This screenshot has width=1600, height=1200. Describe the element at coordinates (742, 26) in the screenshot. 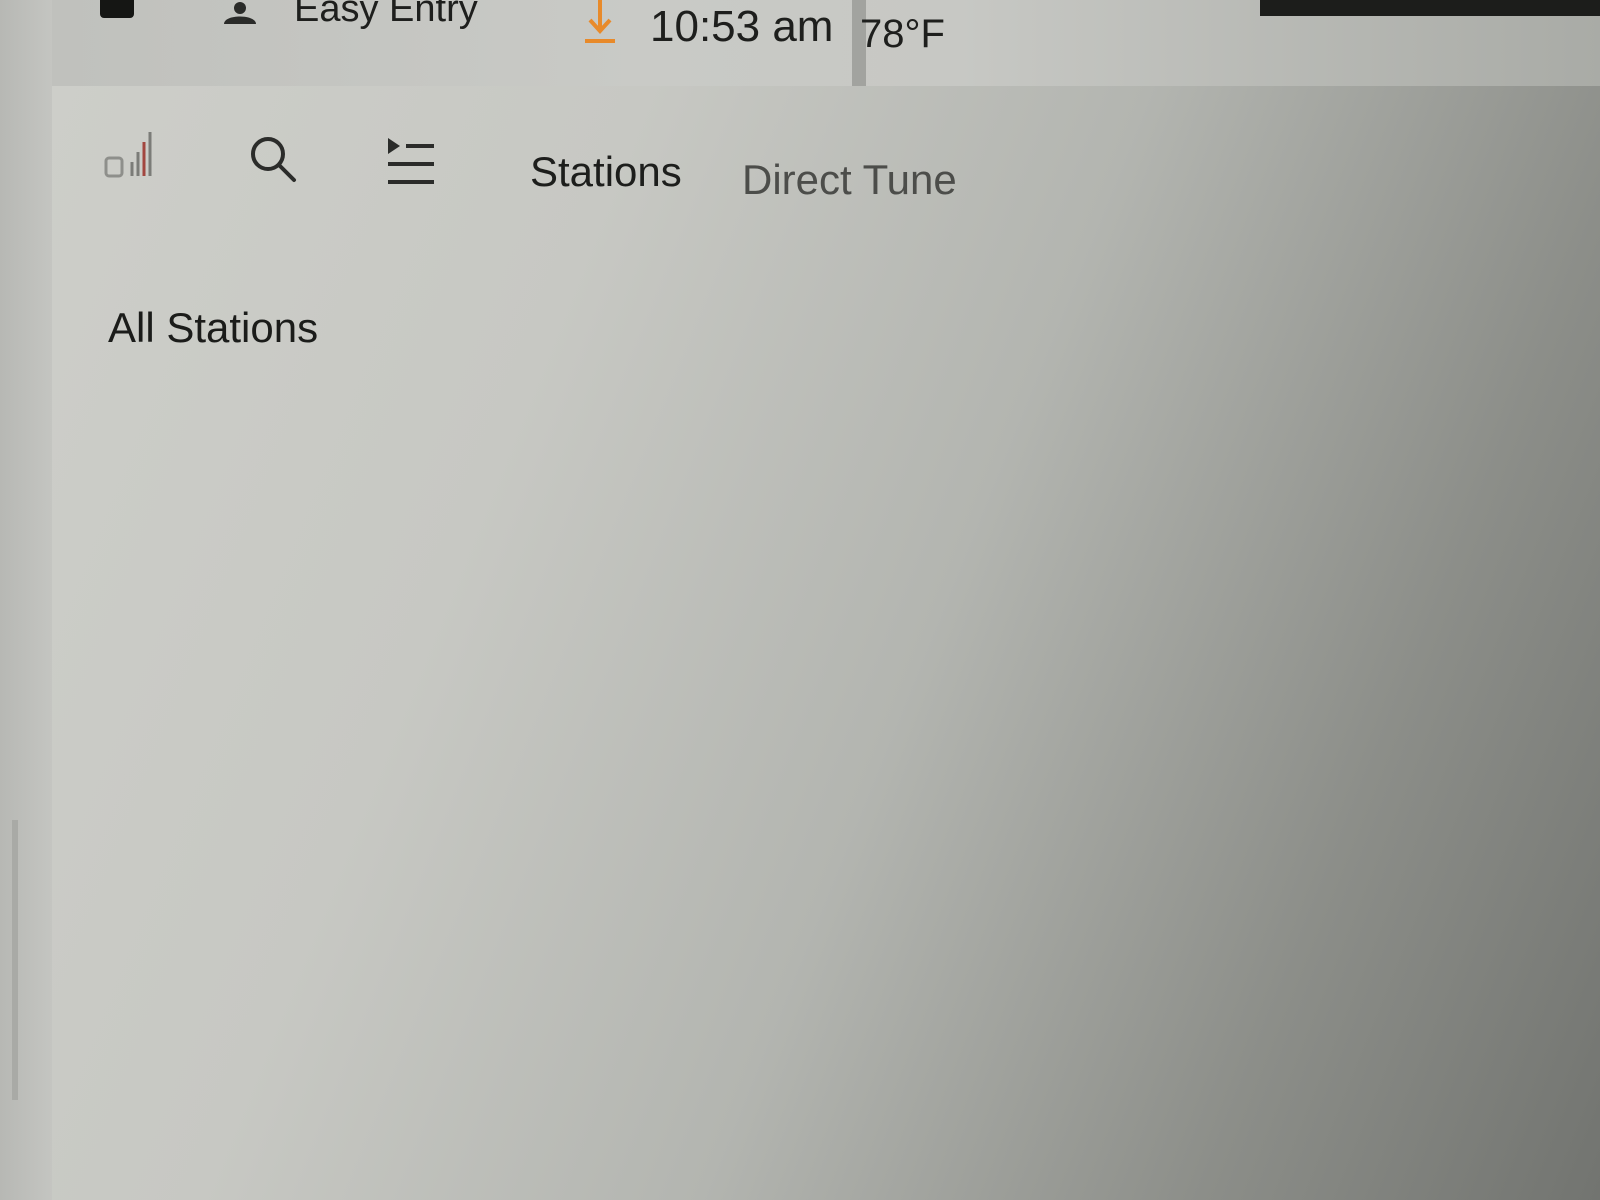

I see `clock: 10:53 am` at that location.